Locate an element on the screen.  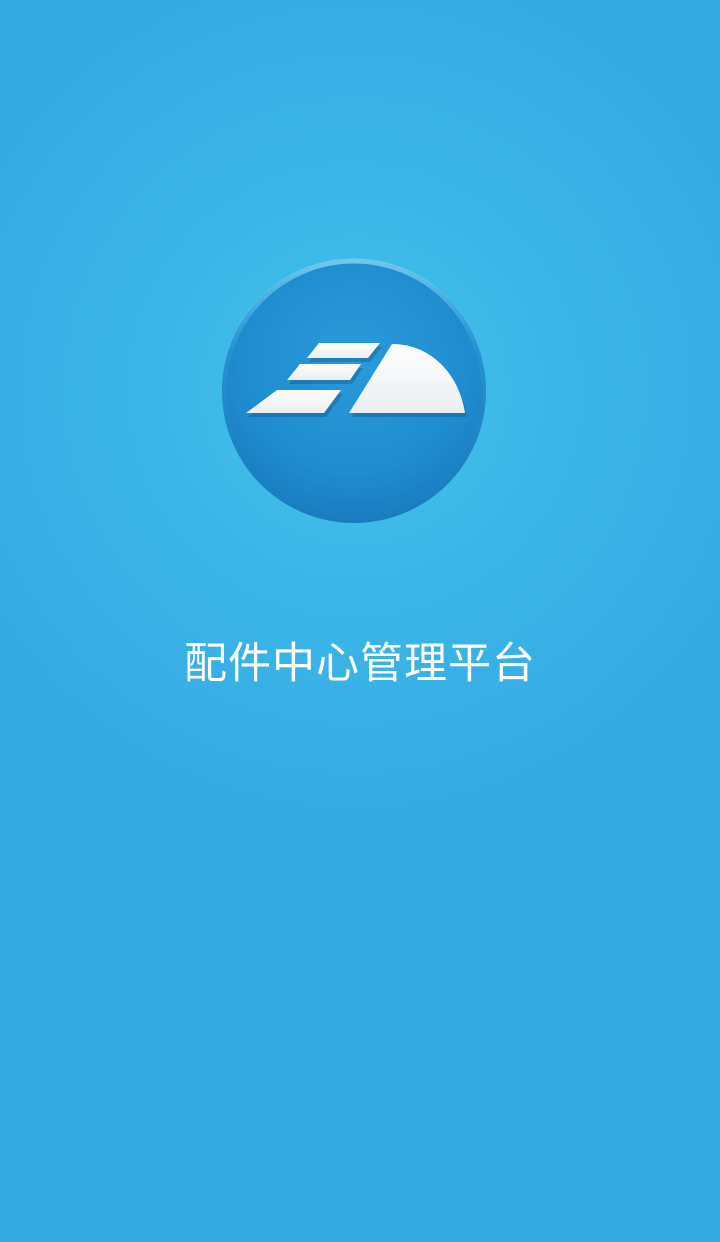
logo-graphic is located at coordinates (354, 391).